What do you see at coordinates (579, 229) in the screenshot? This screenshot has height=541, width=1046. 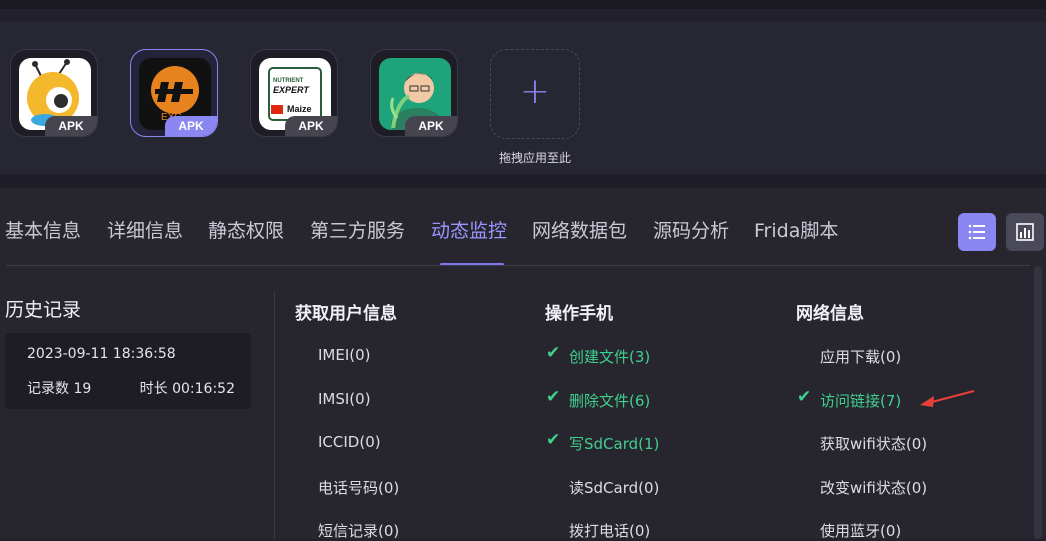 I see `tab-network-packets: 网络数据包` at bounding box center [579, 229].